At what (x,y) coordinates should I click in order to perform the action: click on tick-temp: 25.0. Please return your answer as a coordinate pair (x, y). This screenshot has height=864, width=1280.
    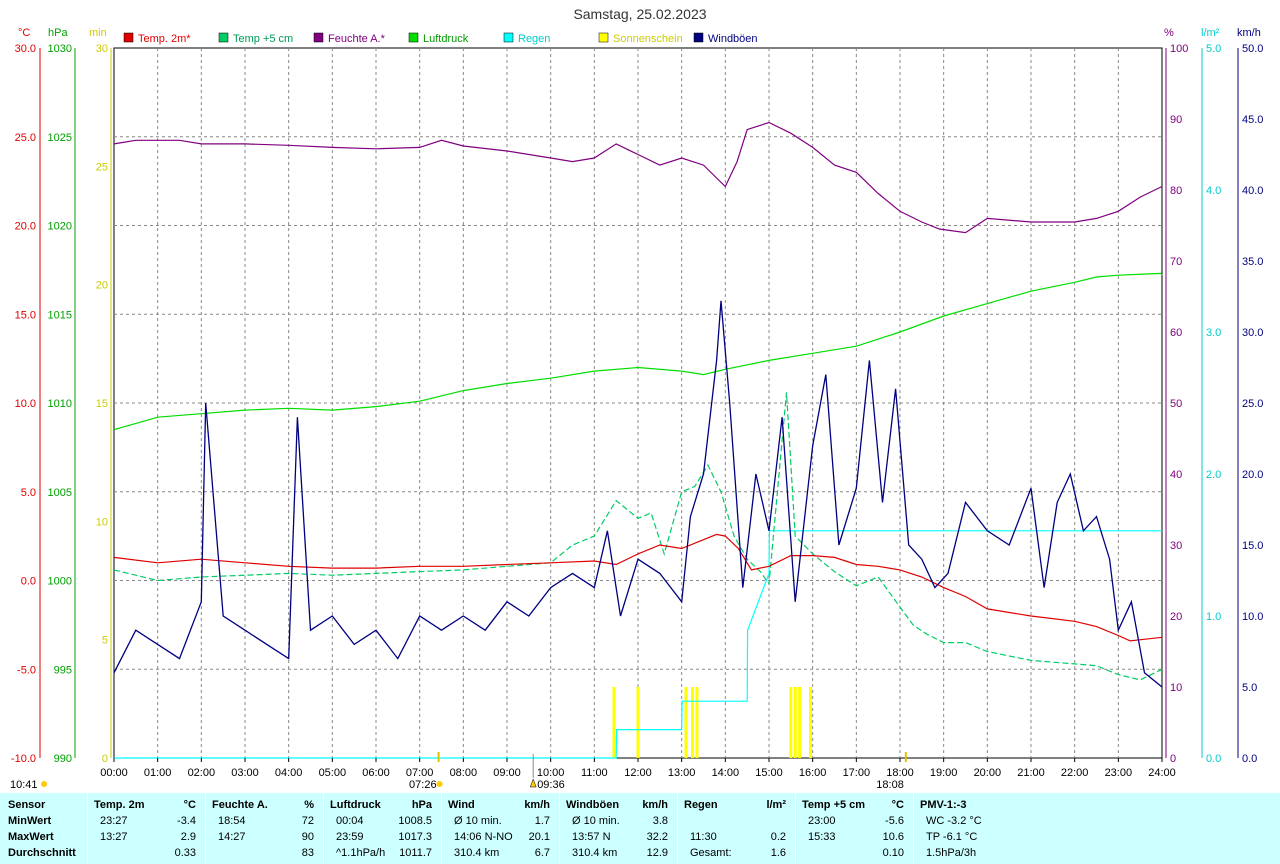
    Looking at the image, I should click on (25, 138).